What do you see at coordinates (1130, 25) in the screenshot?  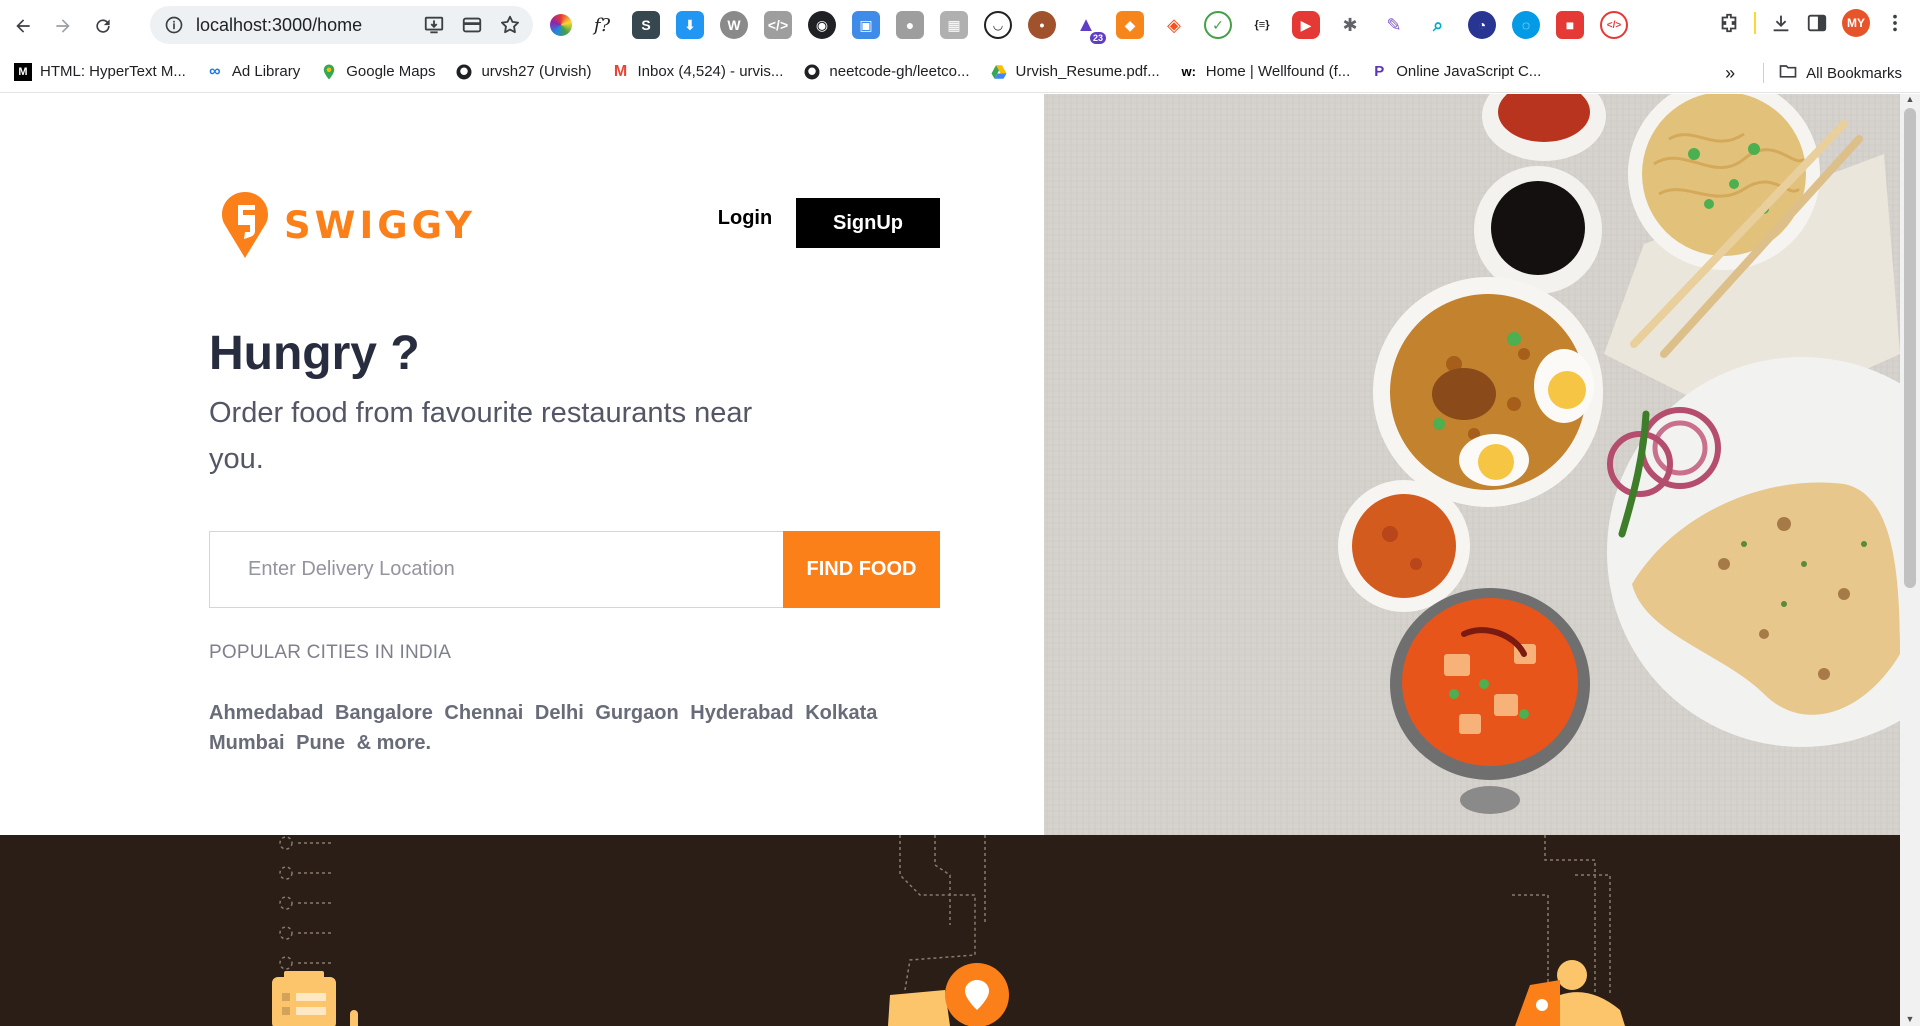 I see `metamask-extension-icon: ◆` at bounding box center [1130, 25].